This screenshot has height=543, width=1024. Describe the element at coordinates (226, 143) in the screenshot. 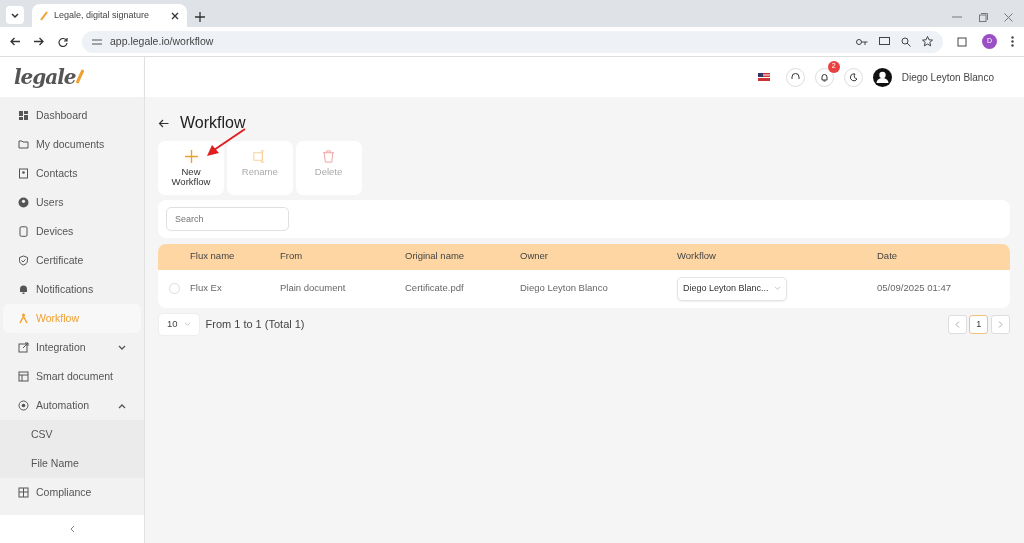

I see `arrow-drawing` at that location.